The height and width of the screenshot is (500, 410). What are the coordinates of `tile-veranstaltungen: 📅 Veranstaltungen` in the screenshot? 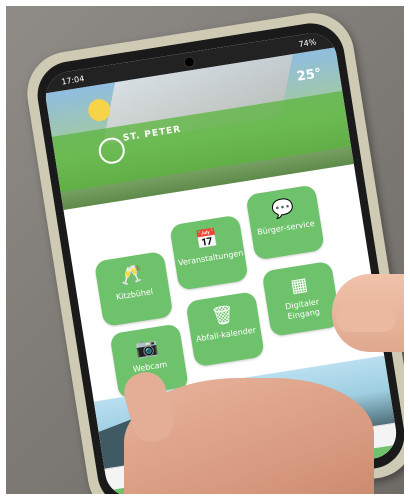 It's located at (209, 252).